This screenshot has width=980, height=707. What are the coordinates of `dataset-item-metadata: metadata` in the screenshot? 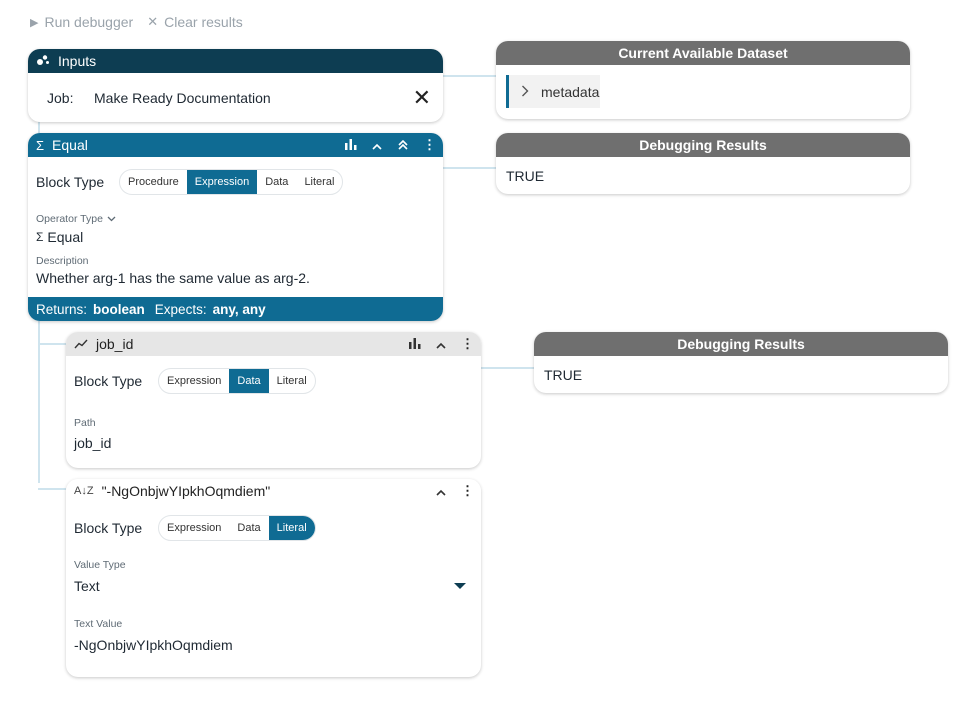 It's located at (553, 91).